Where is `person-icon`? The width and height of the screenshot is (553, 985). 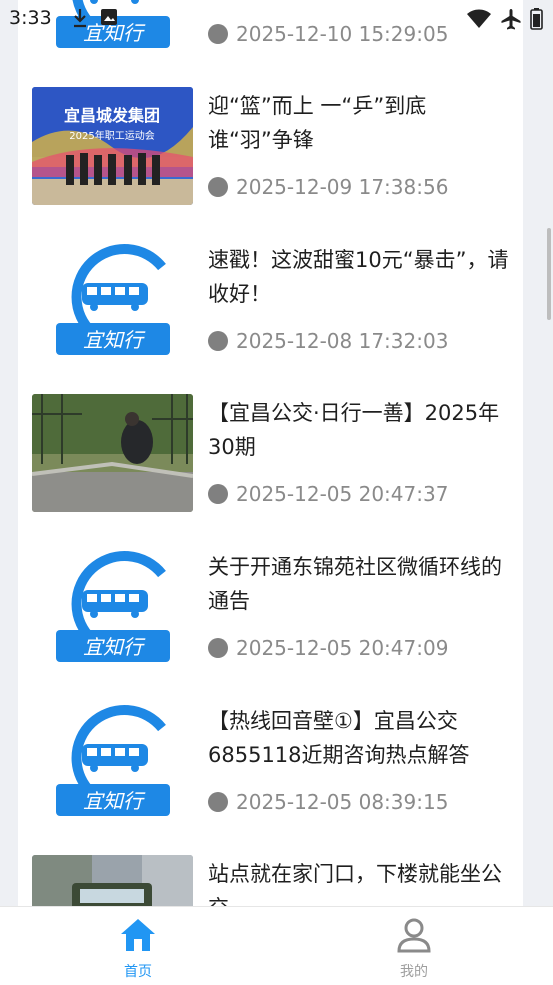
person-icon is located at coordinates (414, 935).